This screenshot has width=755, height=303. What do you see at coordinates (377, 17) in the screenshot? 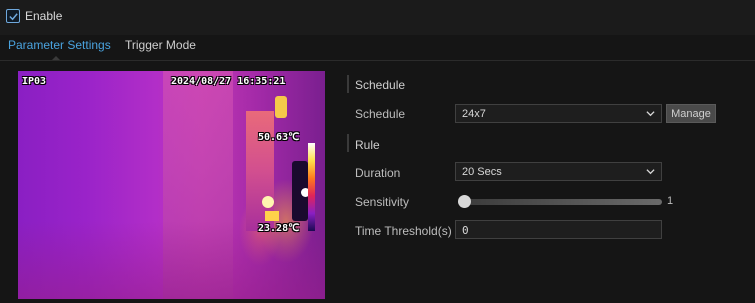
I see `top-bar` at bounding box center [377, 17].